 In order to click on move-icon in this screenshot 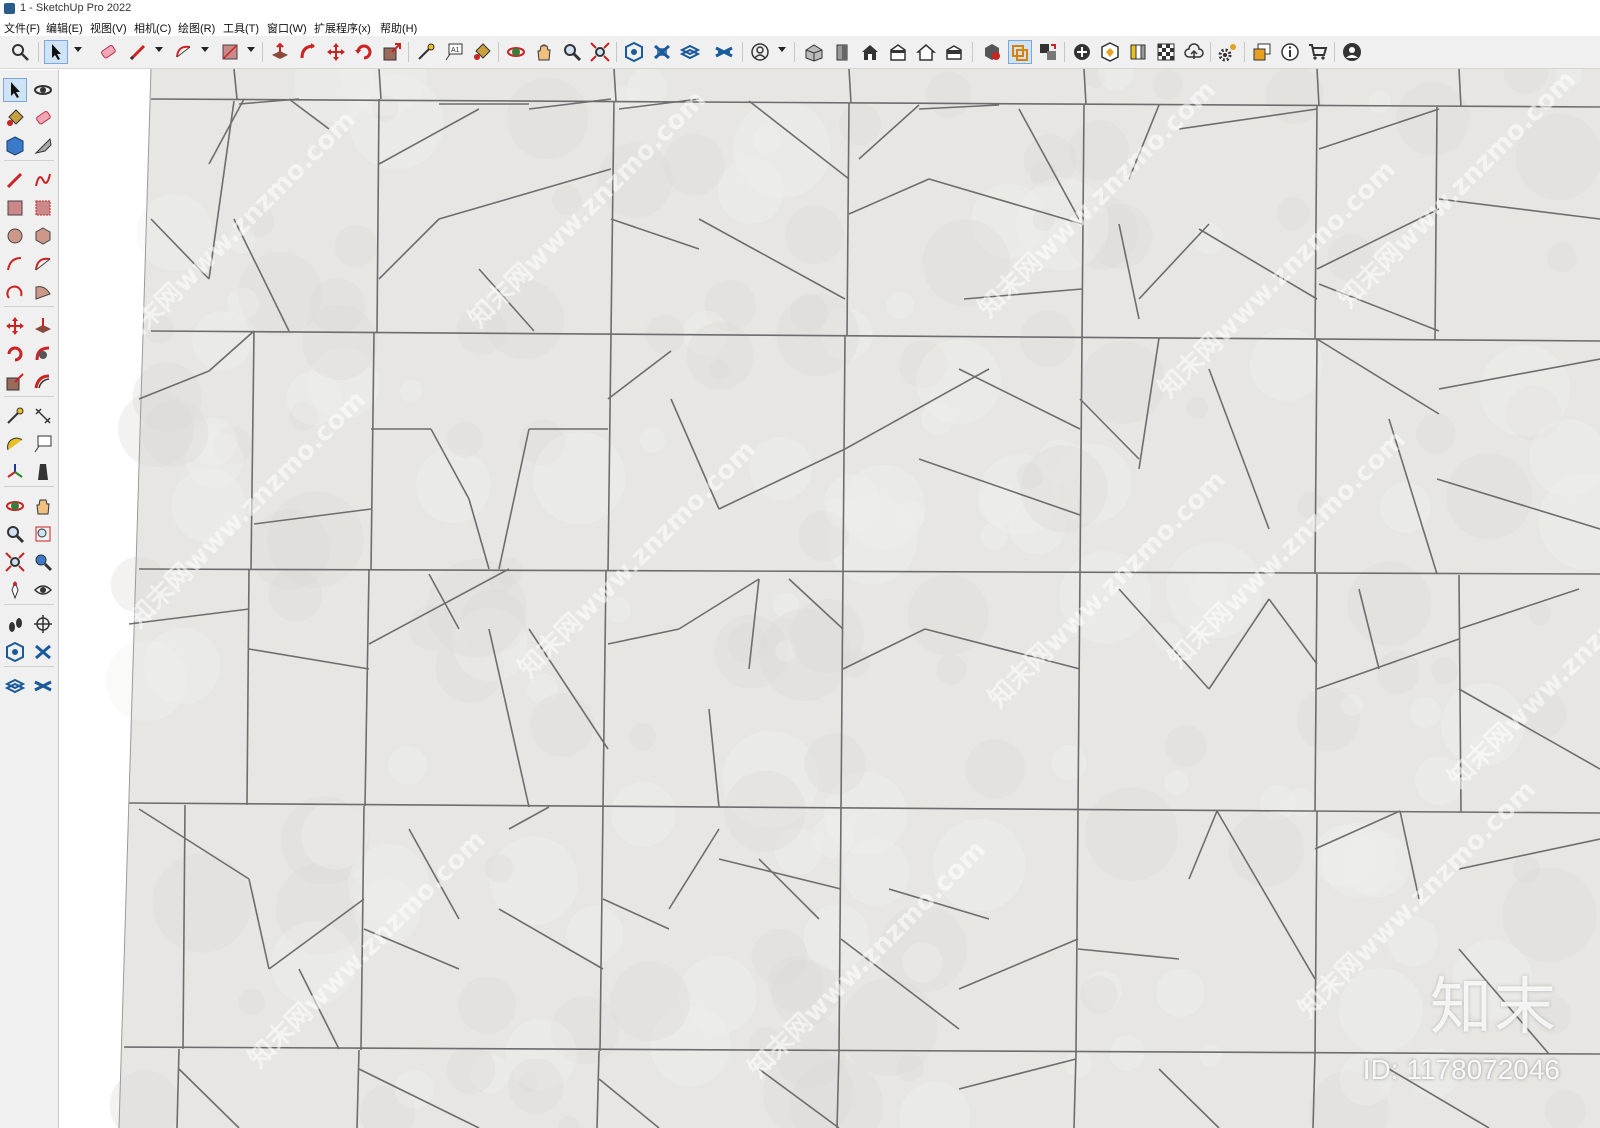, I will do `click(336, 52)`.